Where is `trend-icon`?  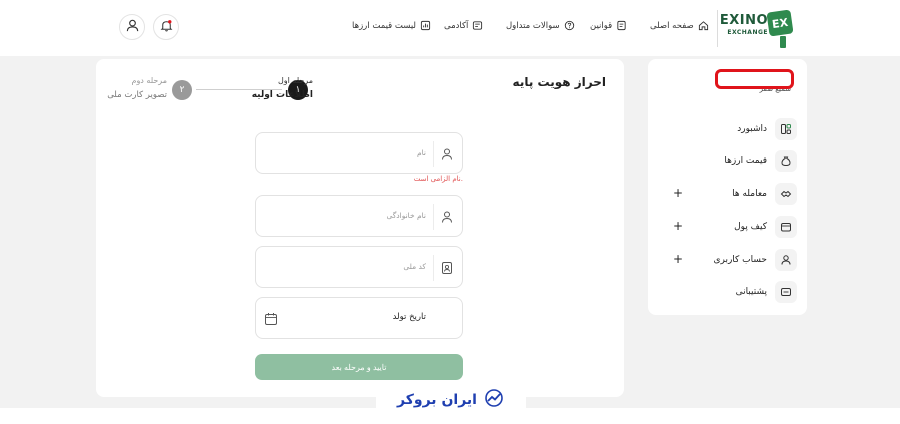 trend-icon is located at coordinates (494, 400).